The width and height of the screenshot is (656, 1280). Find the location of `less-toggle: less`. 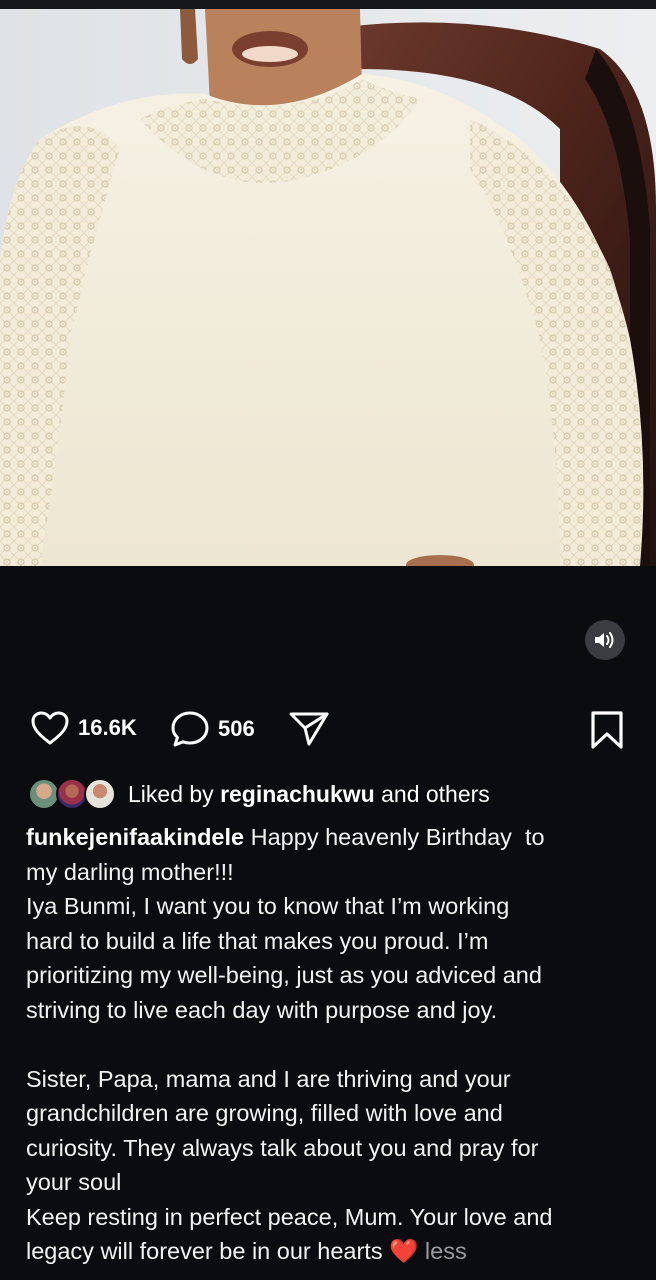

less-toggle: less is located at coordinates (446, 1251).